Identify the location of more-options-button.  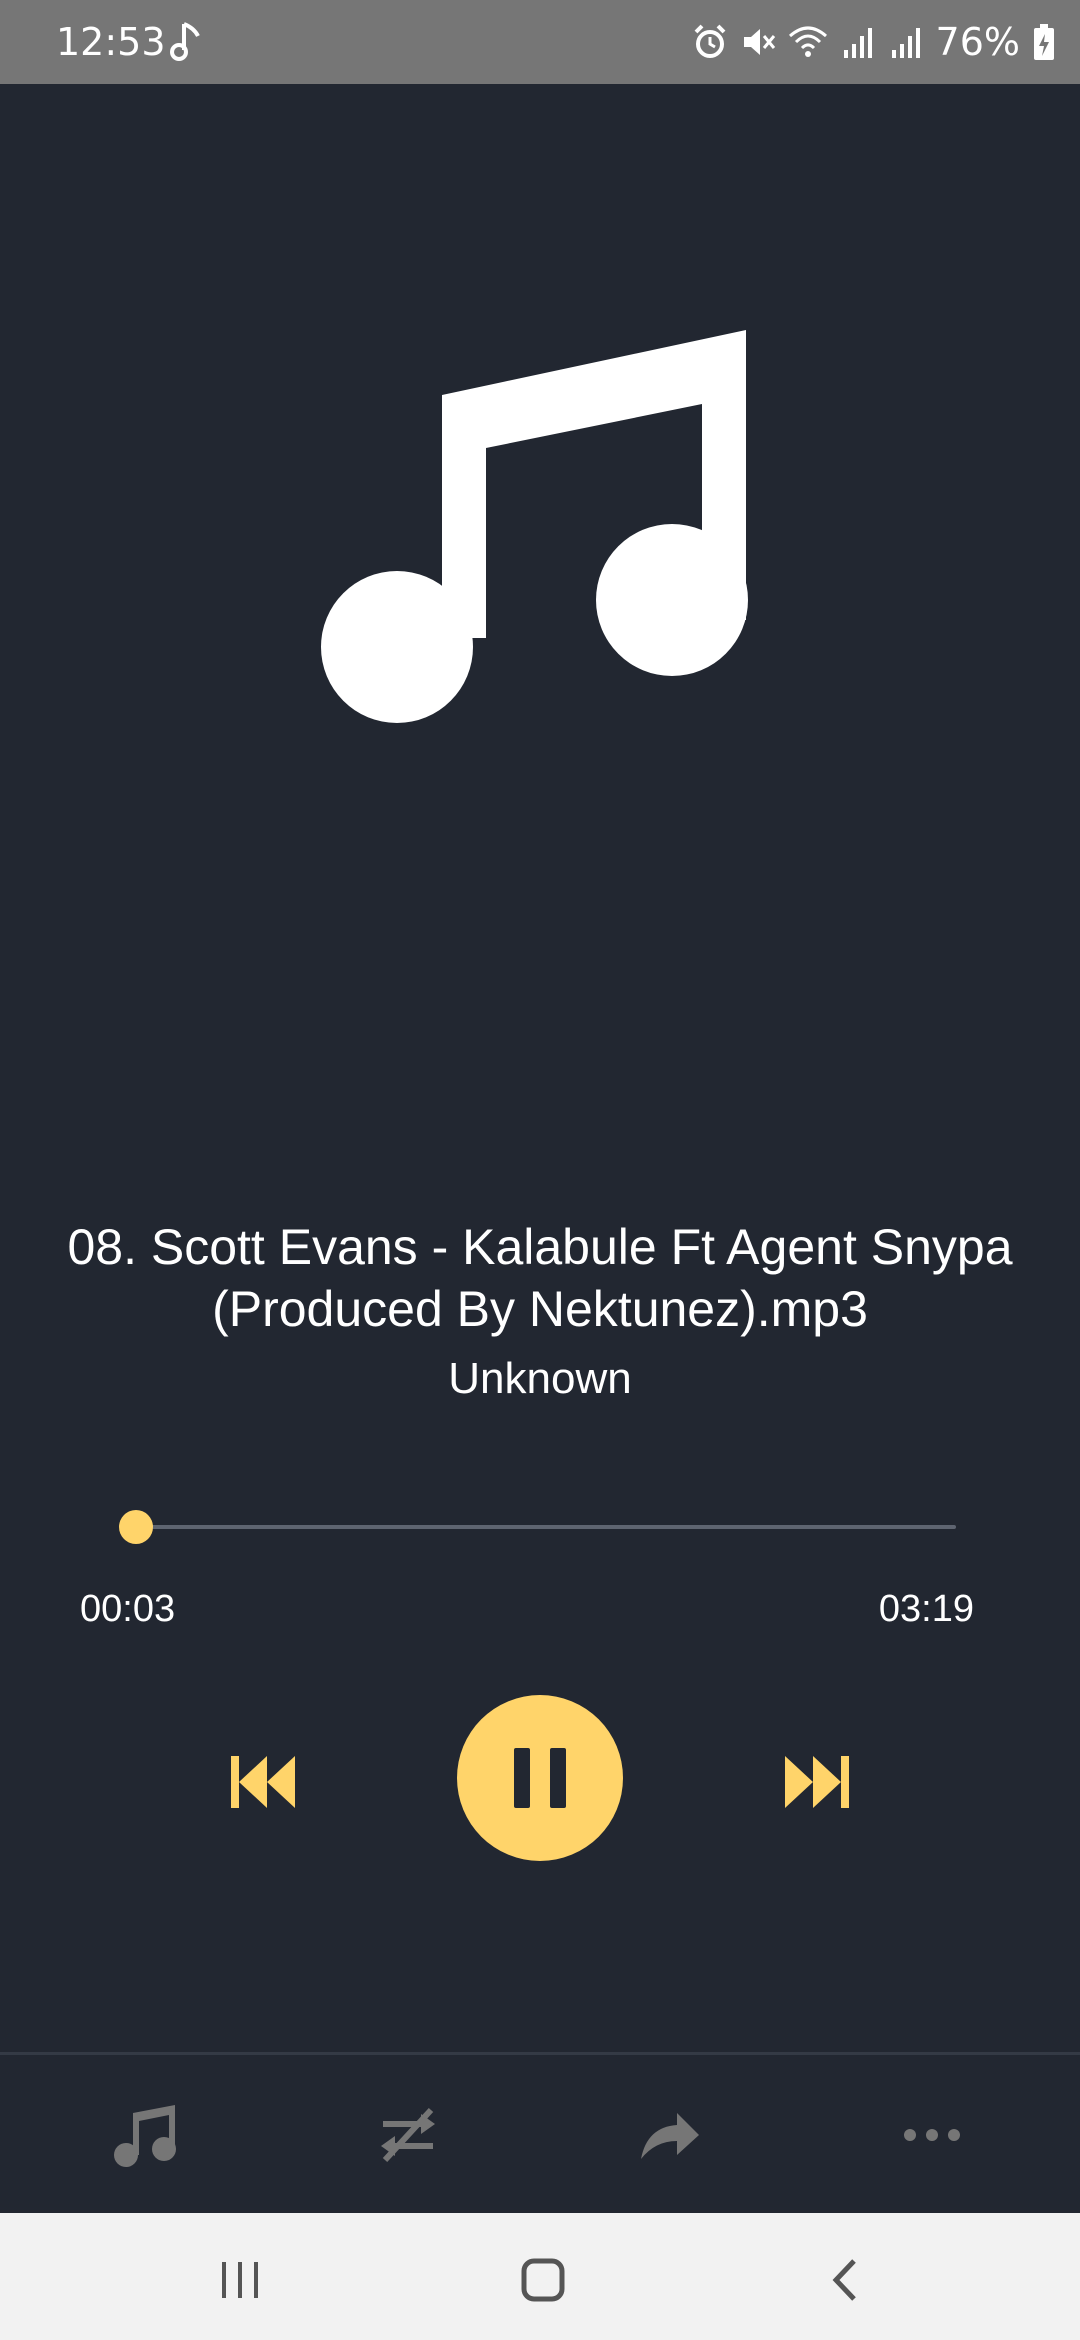
(932, 2135).